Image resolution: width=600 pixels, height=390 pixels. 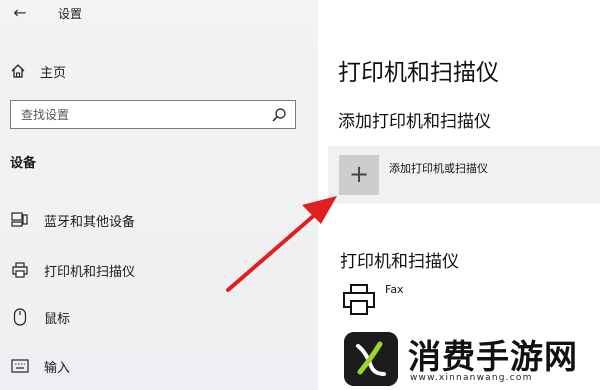 What do you see at coordinates (359, 175) in the screenshot?
I see `plus-icon: +` at bounding box center [359, 175].